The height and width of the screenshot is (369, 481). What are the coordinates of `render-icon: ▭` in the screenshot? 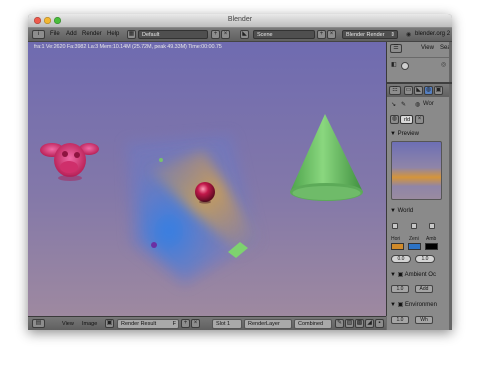 It's located at (408, 90).